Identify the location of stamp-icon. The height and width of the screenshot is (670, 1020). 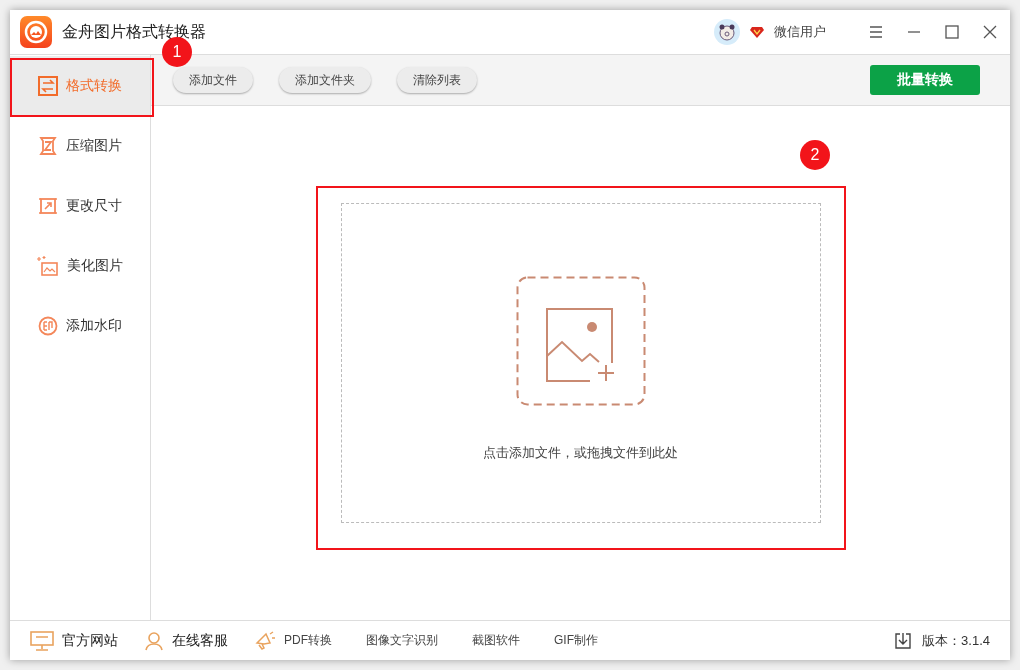
(48, 326).